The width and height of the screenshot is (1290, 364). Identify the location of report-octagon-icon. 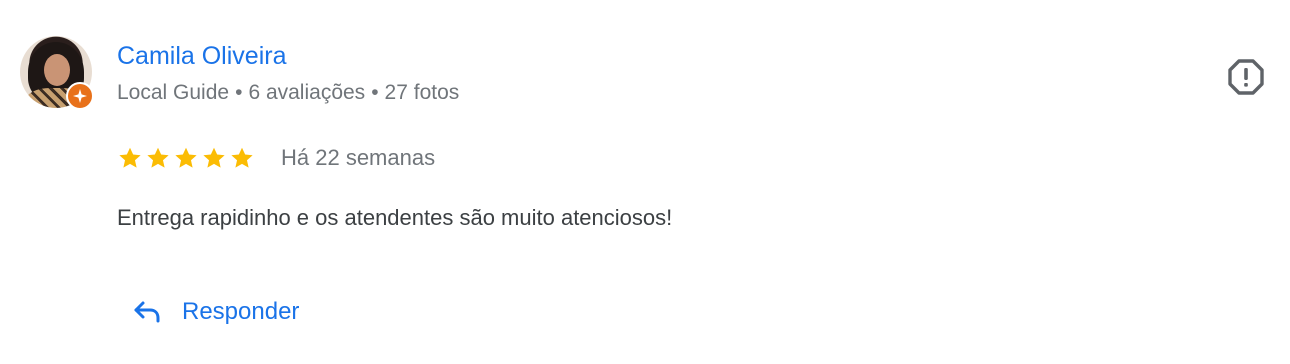
(1246, 77).